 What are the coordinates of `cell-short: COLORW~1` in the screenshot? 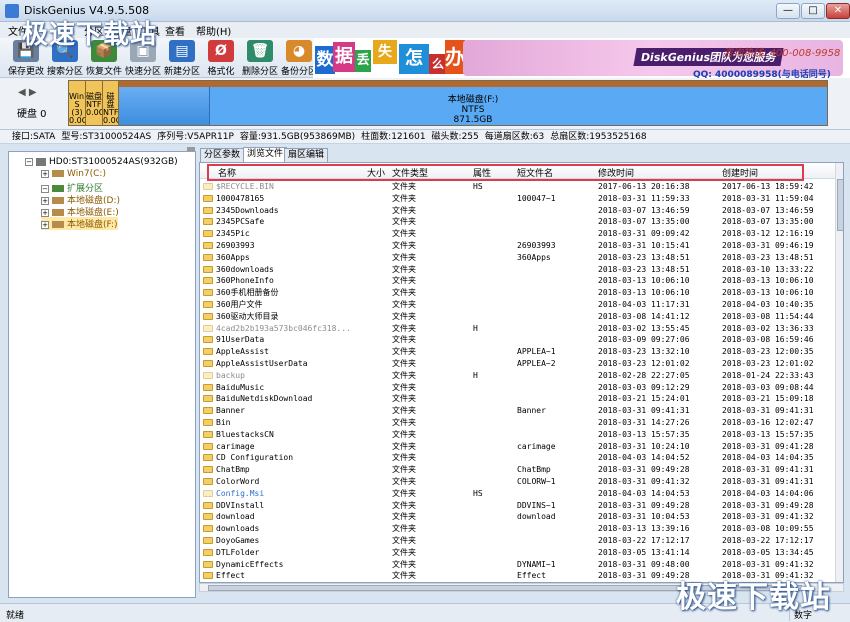 It's located at (536, 481).